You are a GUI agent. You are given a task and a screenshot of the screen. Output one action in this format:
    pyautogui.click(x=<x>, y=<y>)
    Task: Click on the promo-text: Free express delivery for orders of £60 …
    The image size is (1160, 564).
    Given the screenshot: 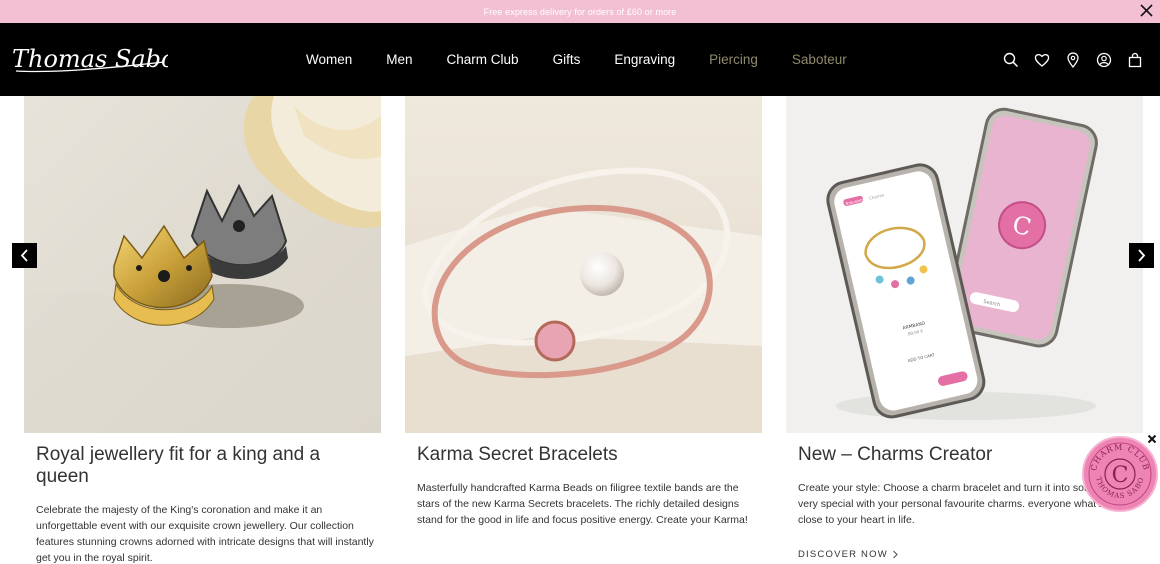 What is the action you would take?
    pyautogui.click(x=580, y=11)
    